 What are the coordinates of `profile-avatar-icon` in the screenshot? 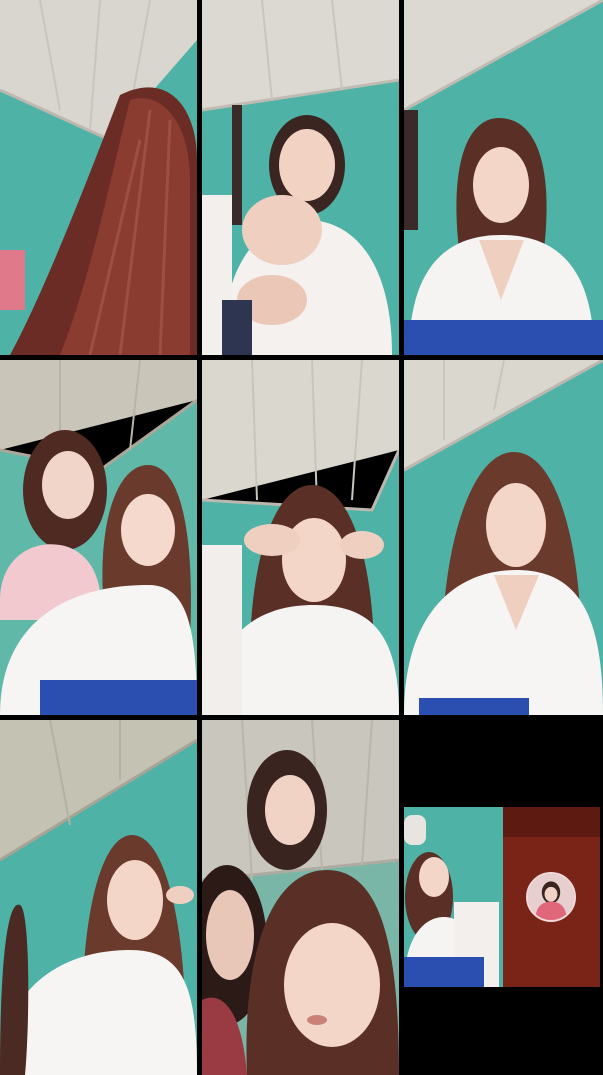 It's located at (551, 897).